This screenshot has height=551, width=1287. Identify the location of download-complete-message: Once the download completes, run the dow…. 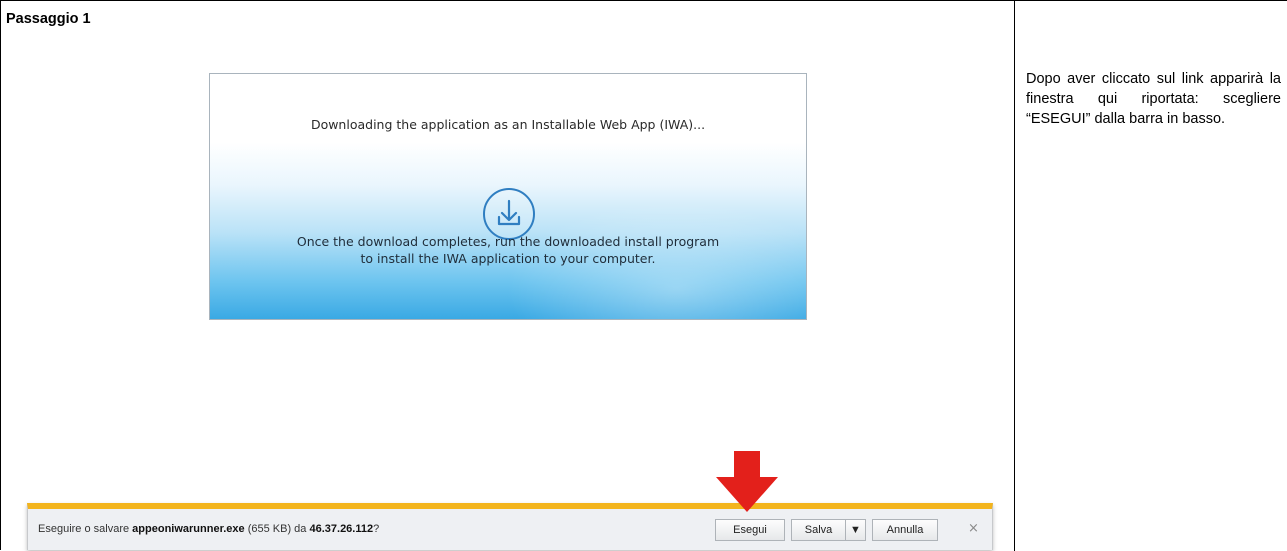
(508, 250).